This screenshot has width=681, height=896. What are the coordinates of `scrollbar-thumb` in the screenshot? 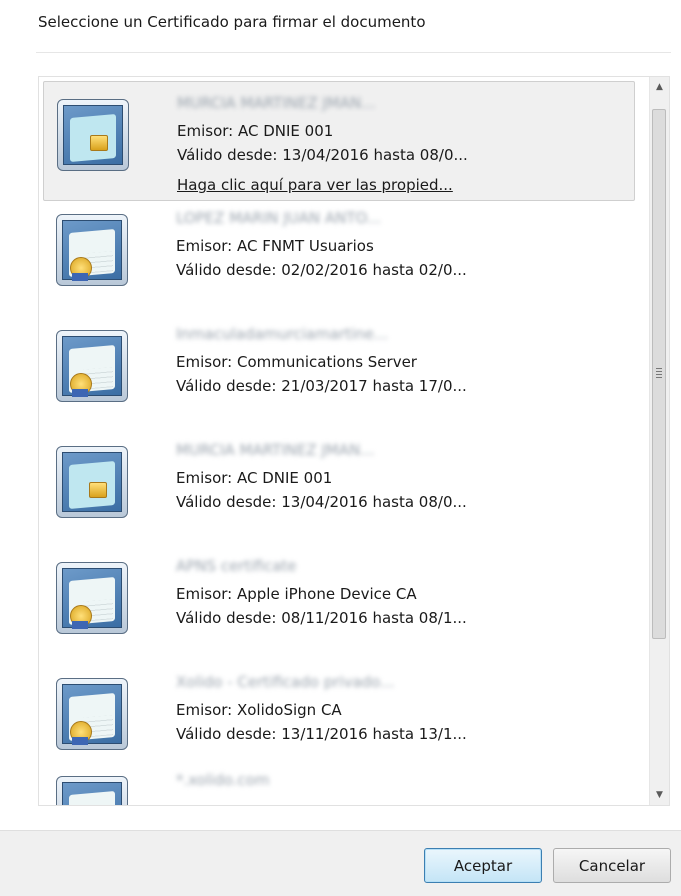 It's located at (659, 374).